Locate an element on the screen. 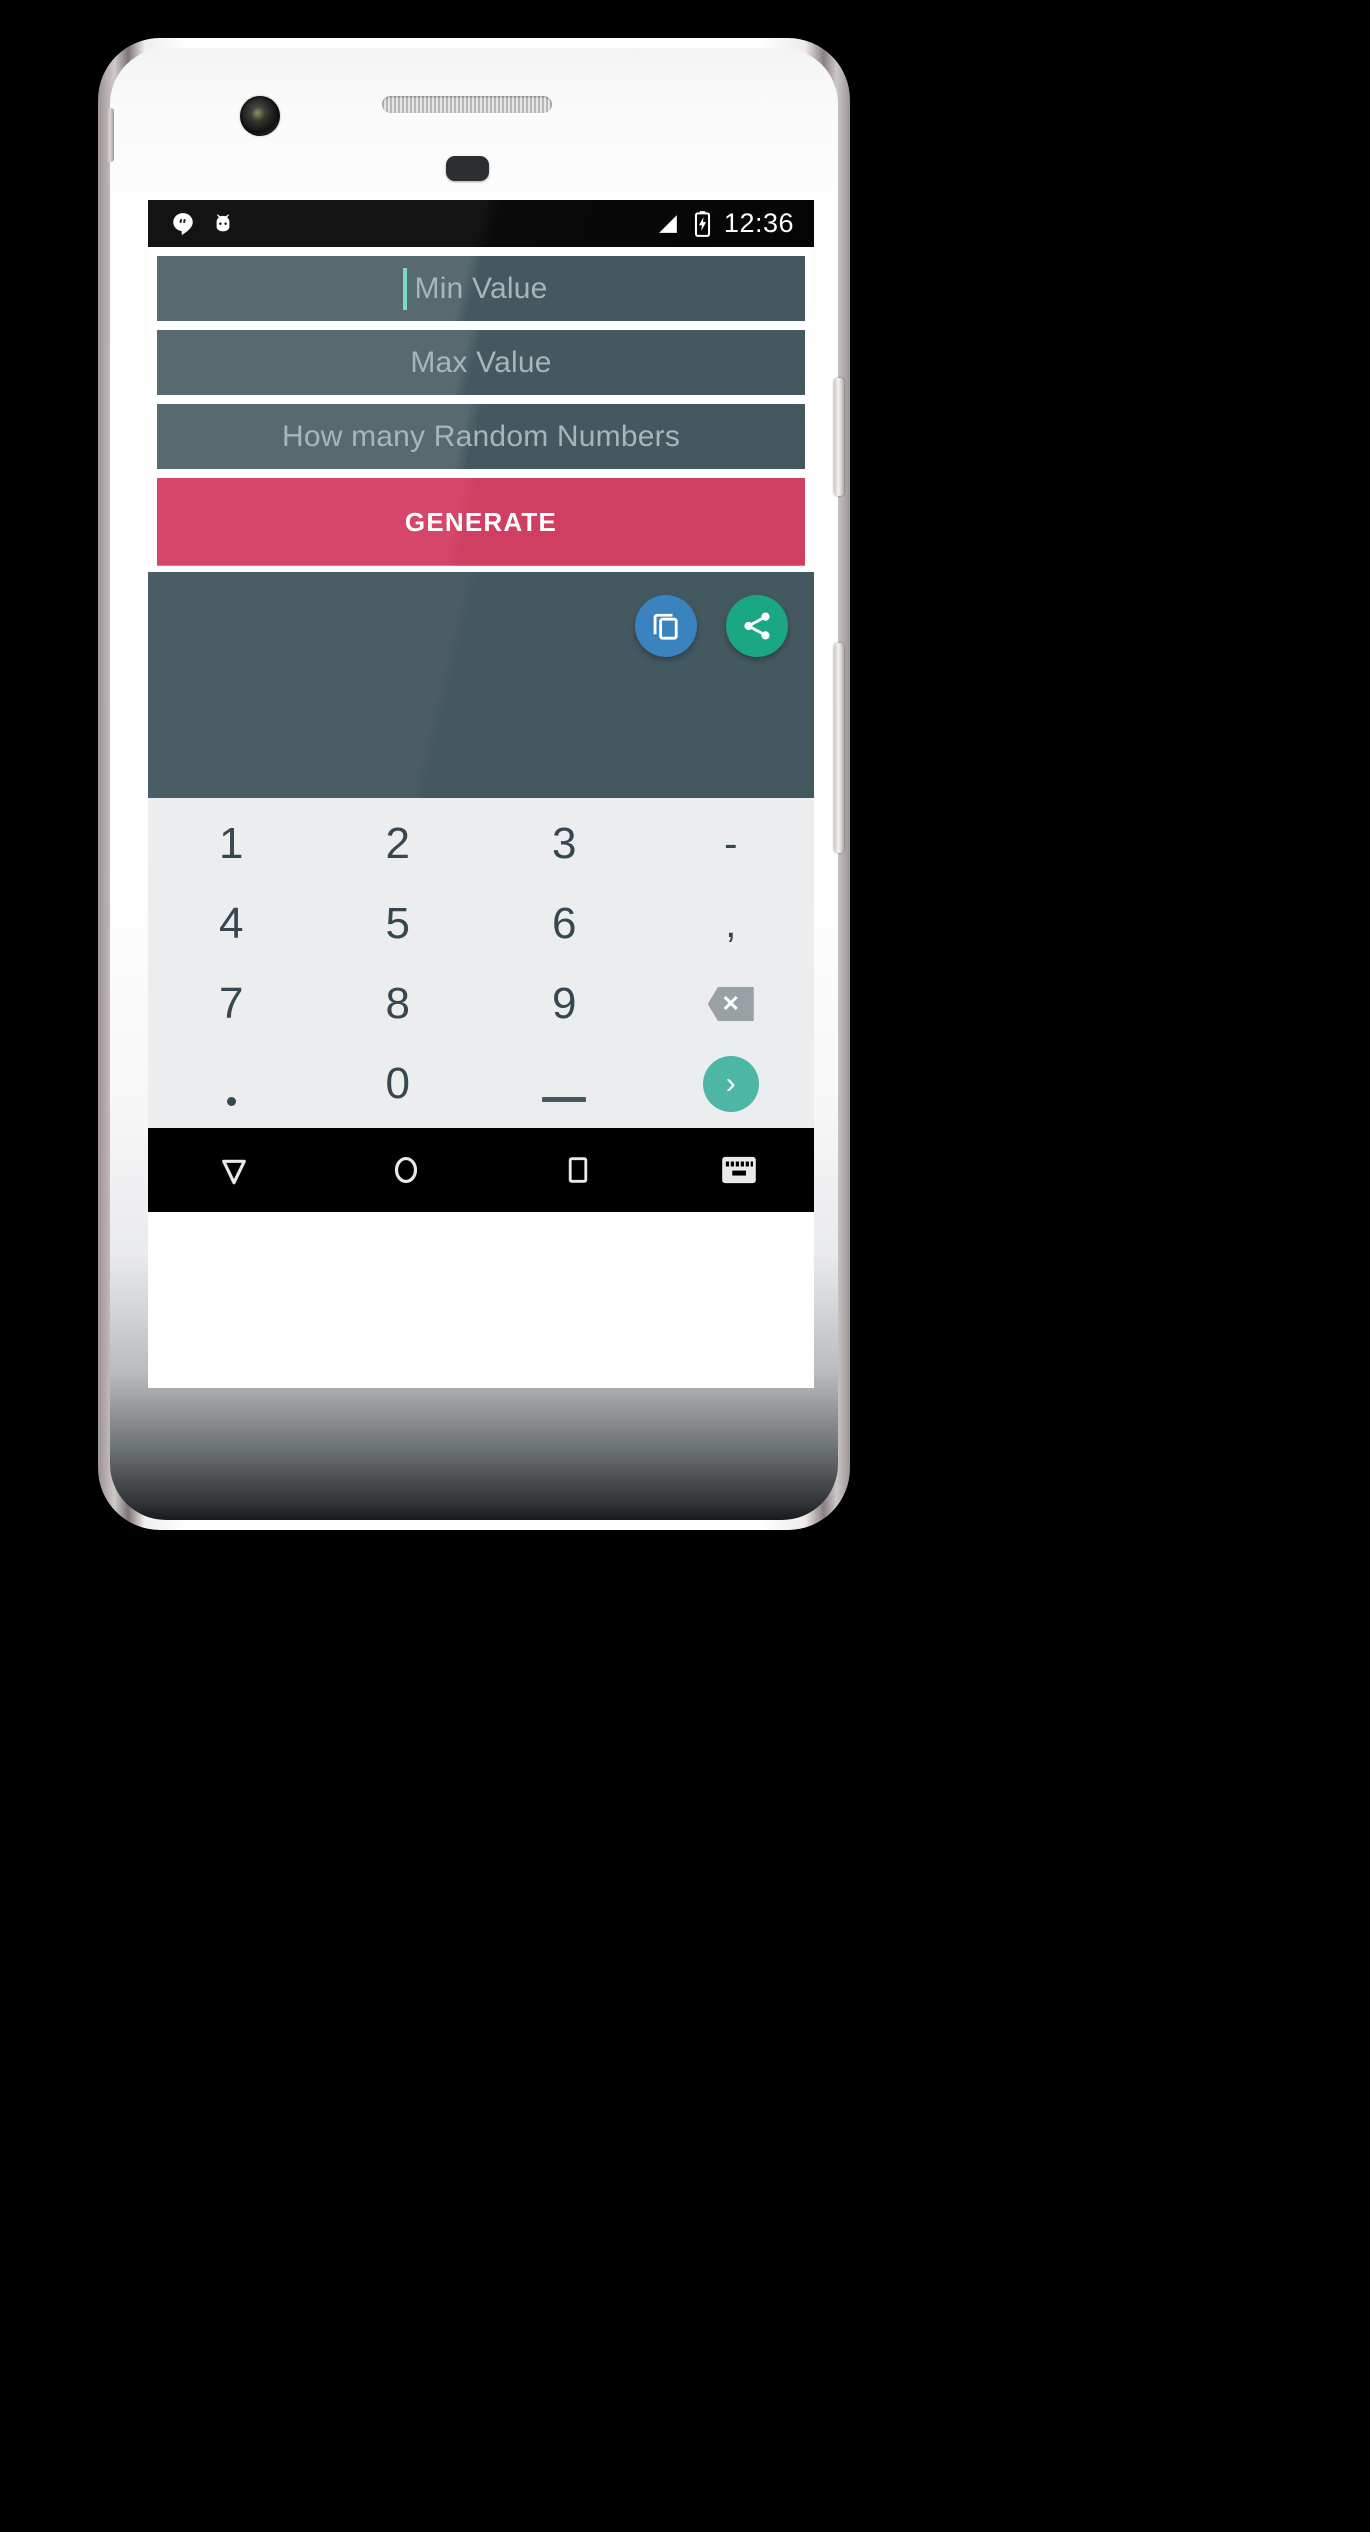  text-caret is located at coordinates (405, 288).